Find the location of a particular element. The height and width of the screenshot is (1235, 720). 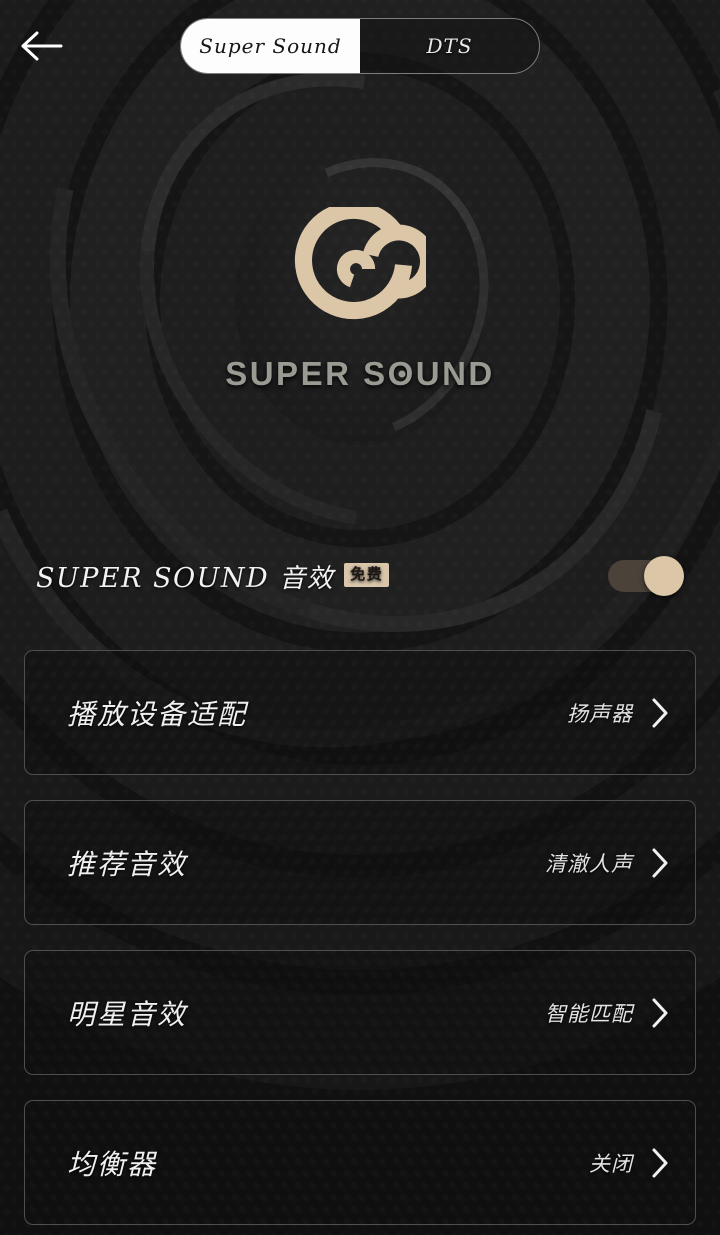

tab-super-sound-label: Super Sound is located at coordinates (270, 46).